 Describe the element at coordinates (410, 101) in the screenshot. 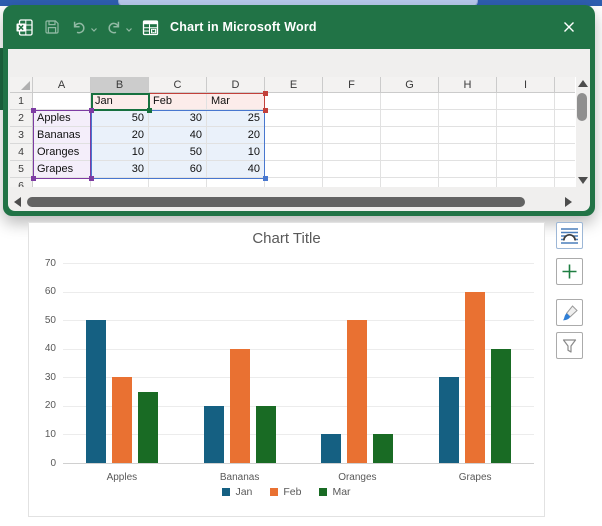

I see `cell-G1` at that location.